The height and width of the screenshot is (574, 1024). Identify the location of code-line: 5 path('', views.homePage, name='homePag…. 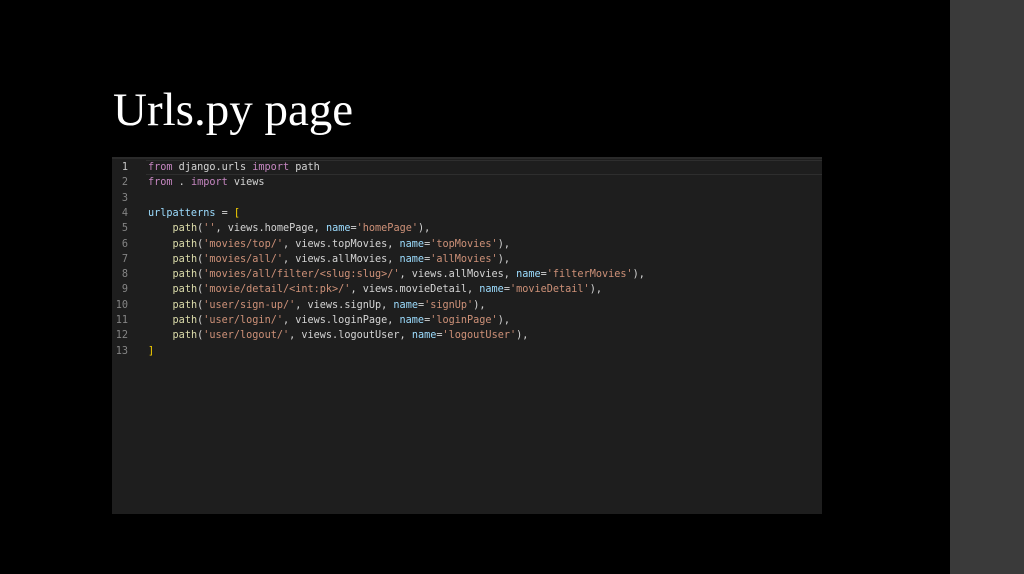
(467, 228).